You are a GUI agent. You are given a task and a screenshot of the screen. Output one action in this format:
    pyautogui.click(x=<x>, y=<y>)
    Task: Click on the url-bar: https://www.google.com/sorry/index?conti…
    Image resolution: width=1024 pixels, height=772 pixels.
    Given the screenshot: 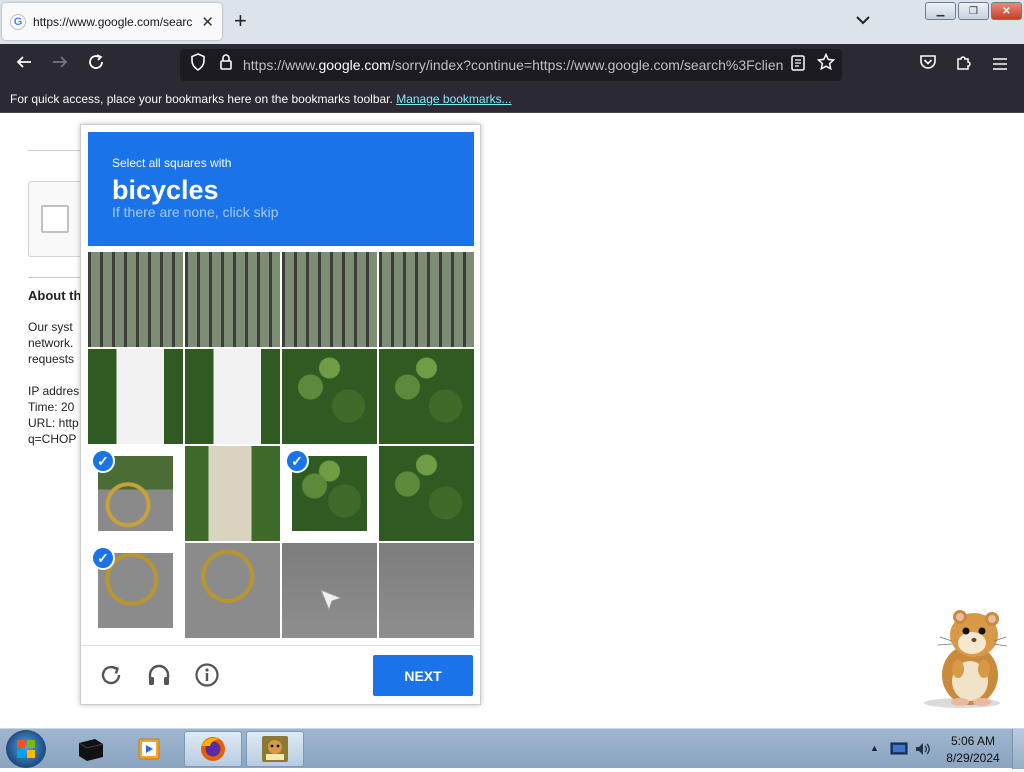 What is the action you would take?
    pyautogui.click(x=511, y=65)
    